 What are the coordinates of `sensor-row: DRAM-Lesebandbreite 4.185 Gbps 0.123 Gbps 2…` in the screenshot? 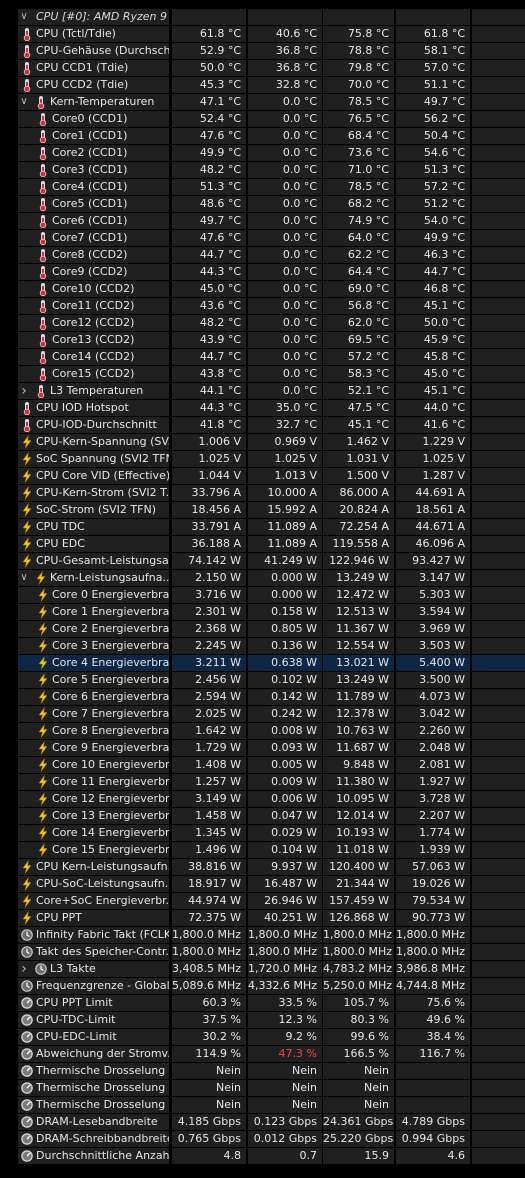 It's located at (262, 1122).